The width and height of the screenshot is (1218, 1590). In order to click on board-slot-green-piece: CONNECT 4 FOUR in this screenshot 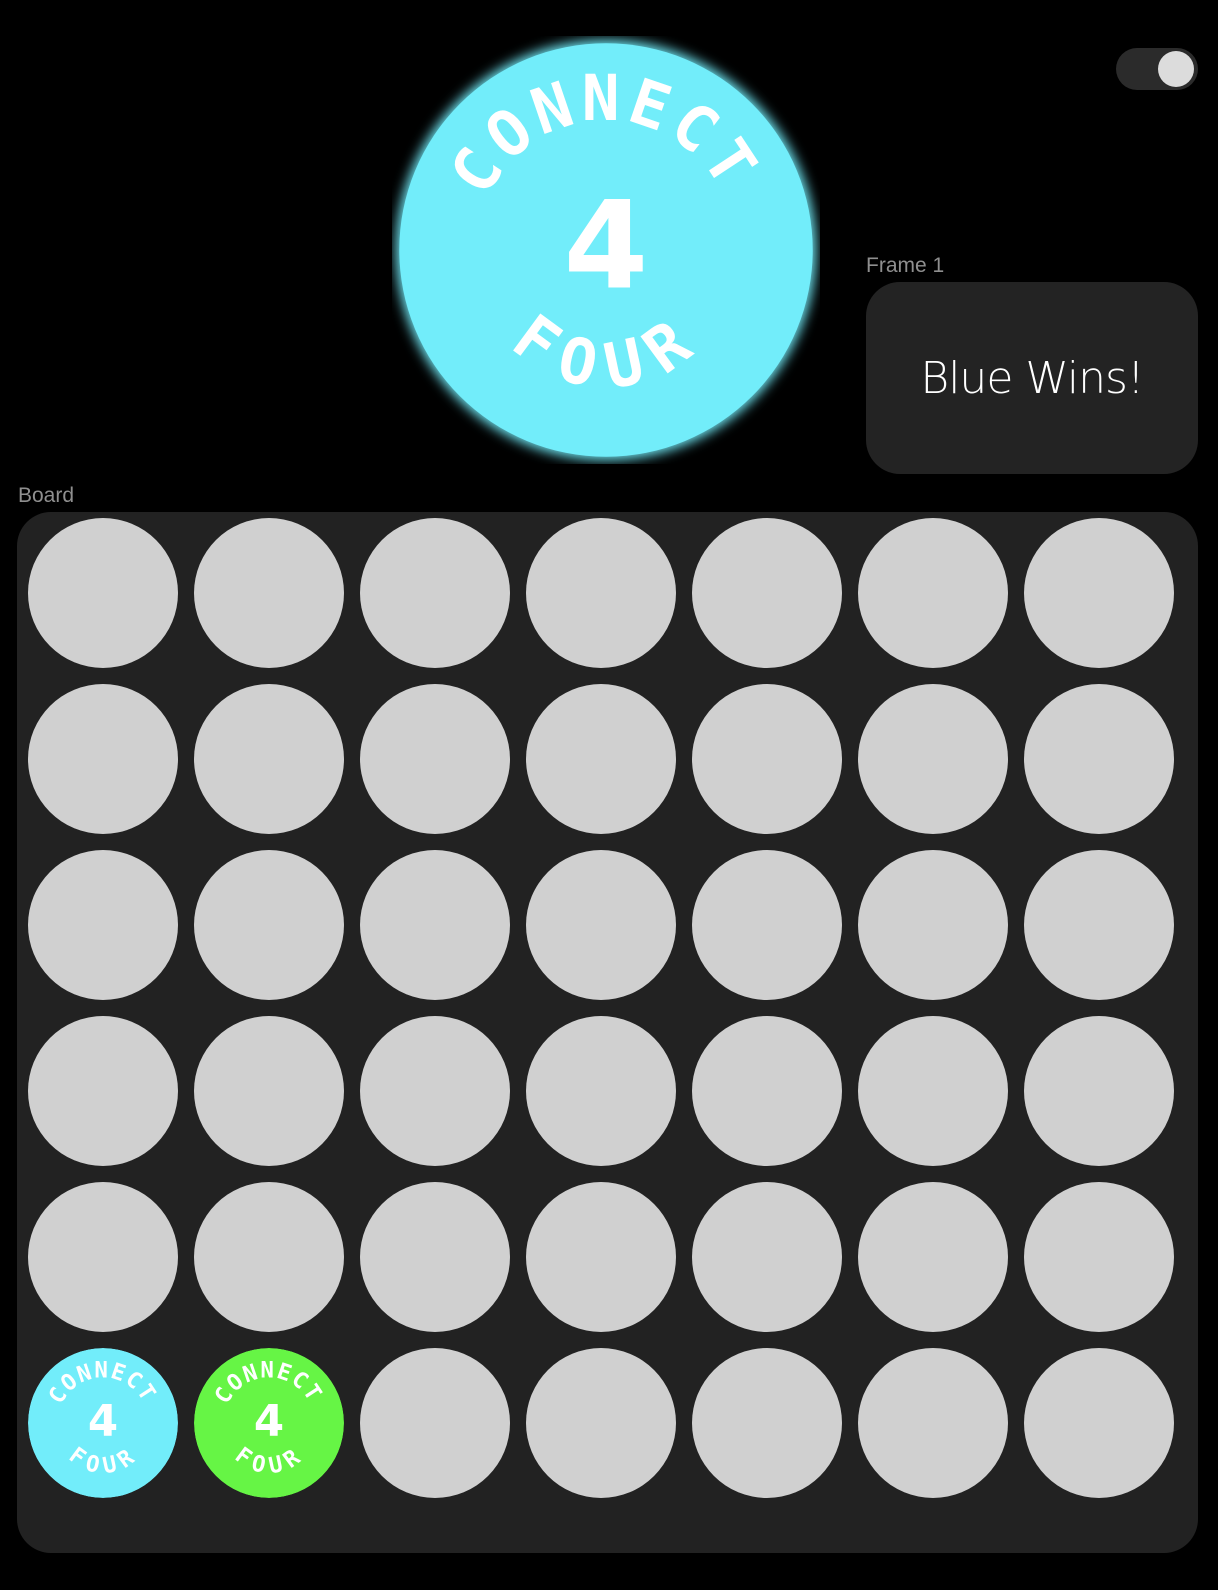, I will do `click(269, 1423)`.